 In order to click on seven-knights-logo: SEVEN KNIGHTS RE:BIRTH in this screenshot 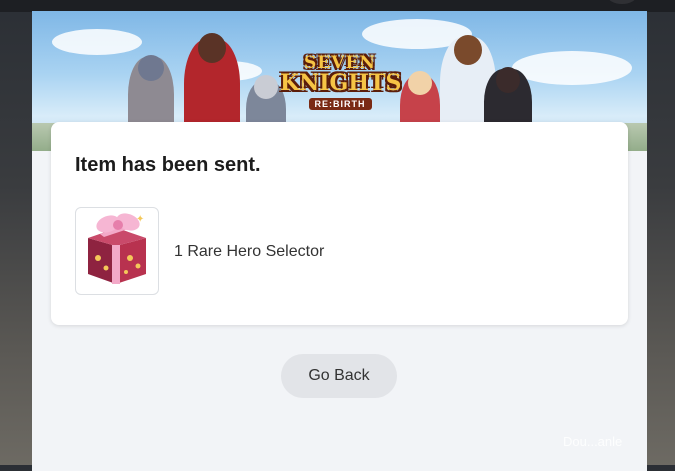, I will do `click(341, 90)`.